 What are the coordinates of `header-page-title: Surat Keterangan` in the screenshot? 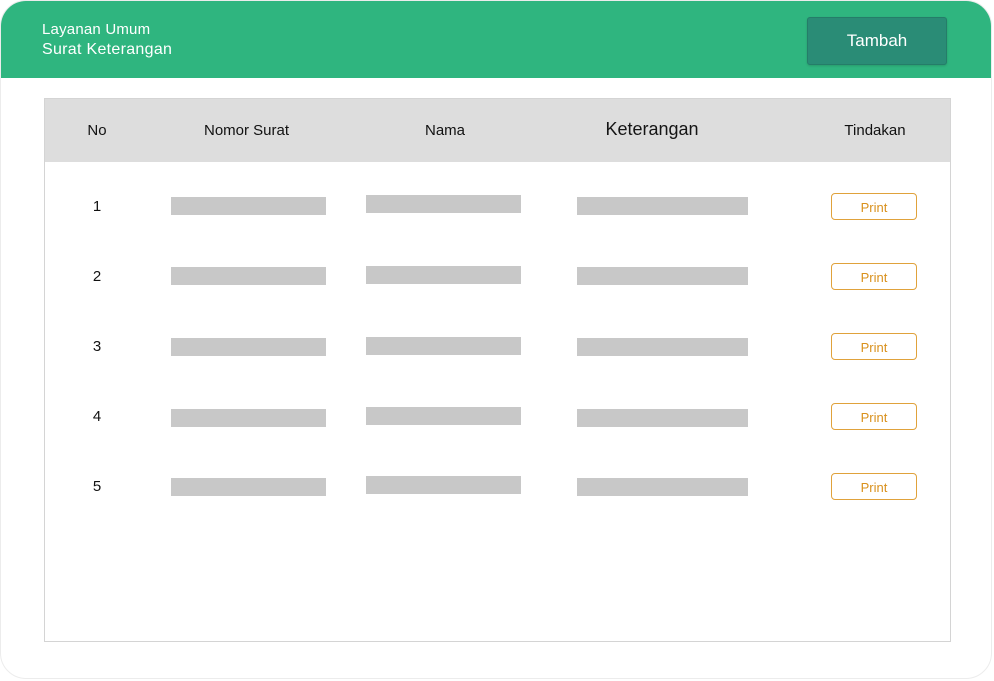 It's located at (107, 49).